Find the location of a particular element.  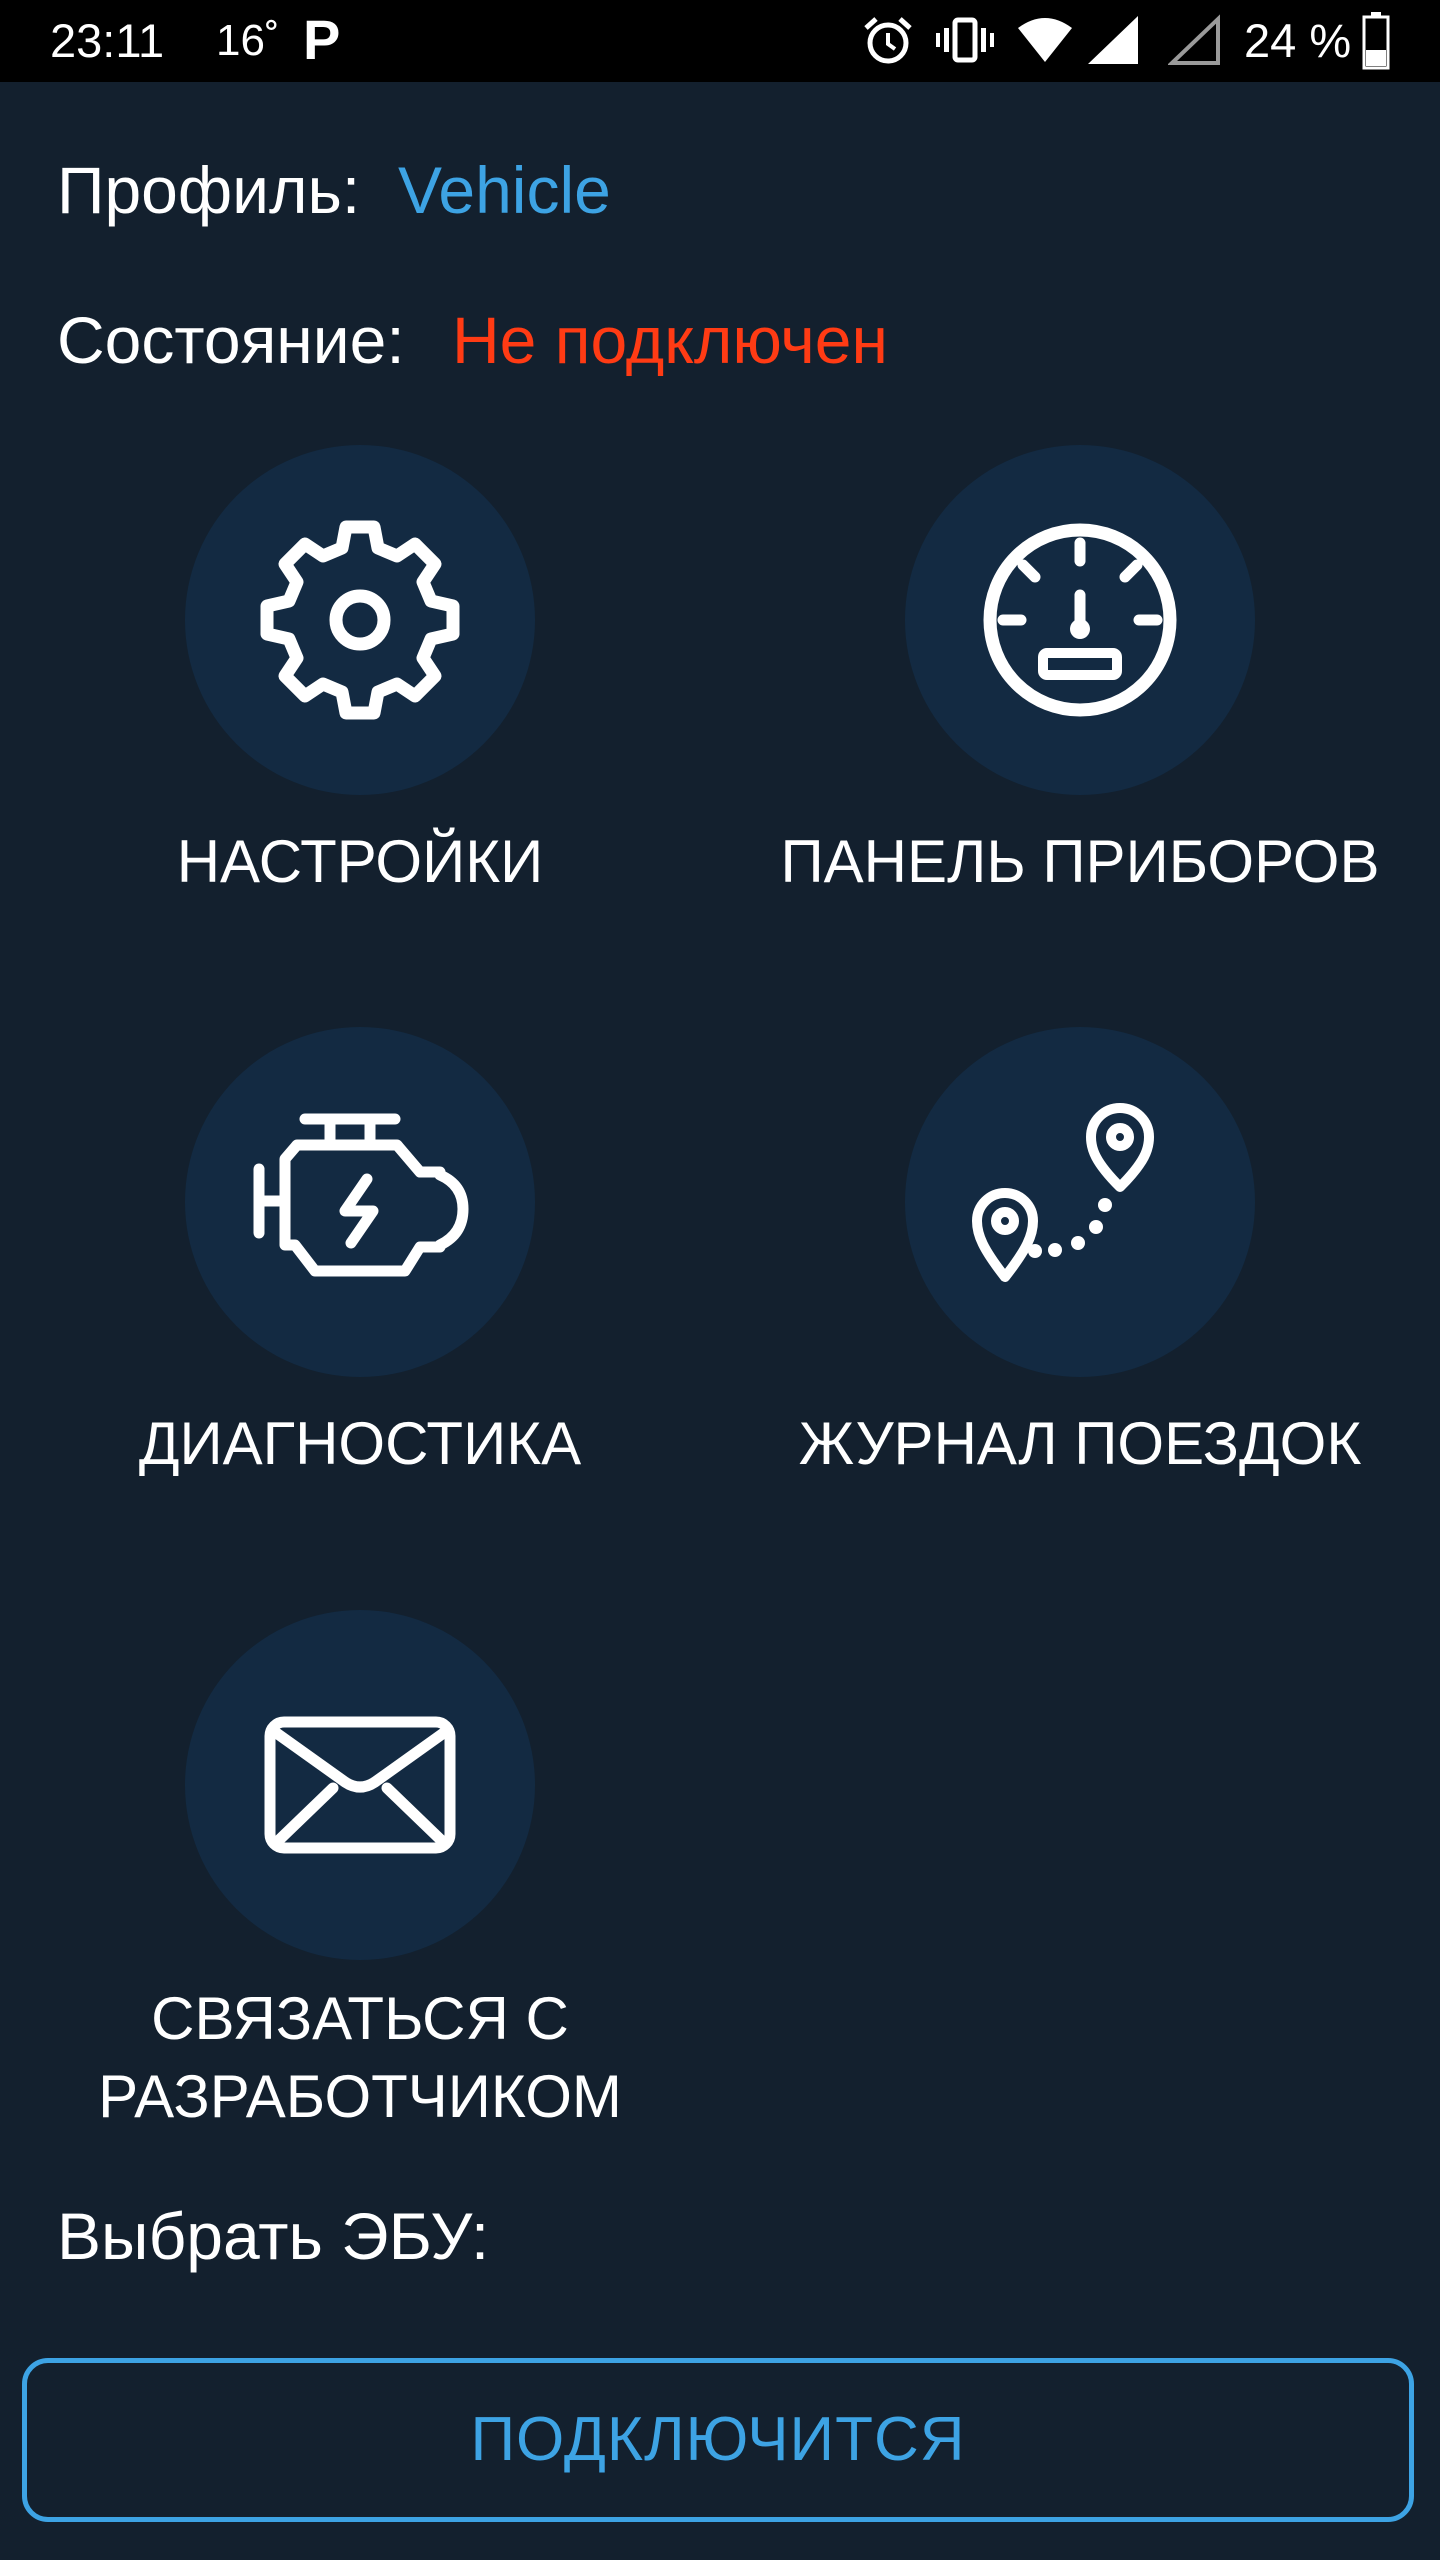

dashboard-tile-label: ПАНЕЛЬ ПРИБОРОВ is located at coordinates (1080, 861).